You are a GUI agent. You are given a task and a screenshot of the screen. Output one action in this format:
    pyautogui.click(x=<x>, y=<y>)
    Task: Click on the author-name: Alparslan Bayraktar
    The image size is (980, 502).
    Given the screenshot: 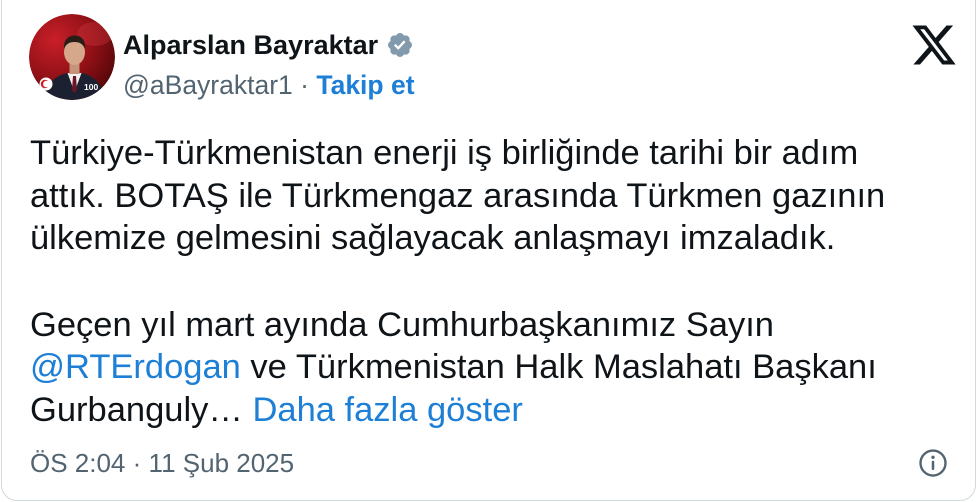 What is the action you would take?
    pyautogui.click(x=250, y=45)
    